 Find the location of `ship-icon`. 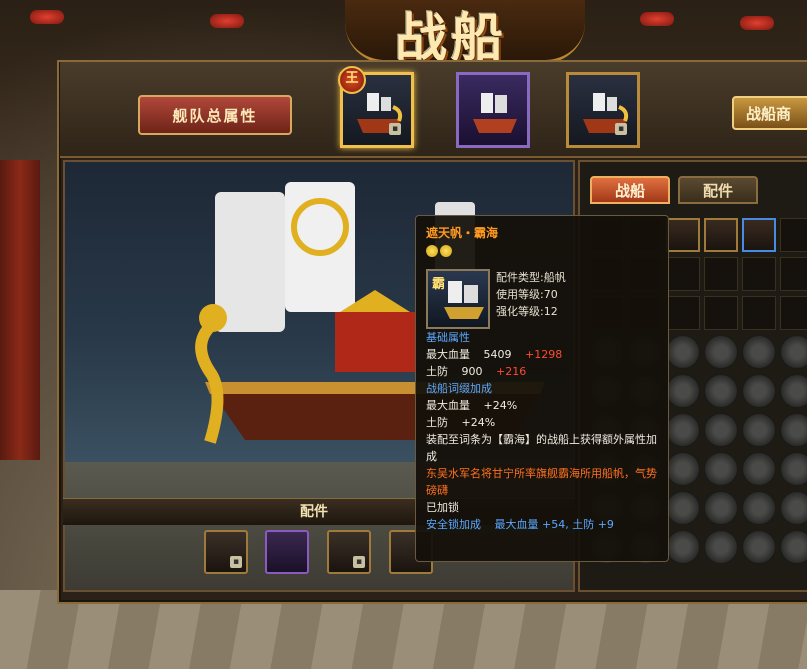

ship-icon is located at coordinates (495, 113).